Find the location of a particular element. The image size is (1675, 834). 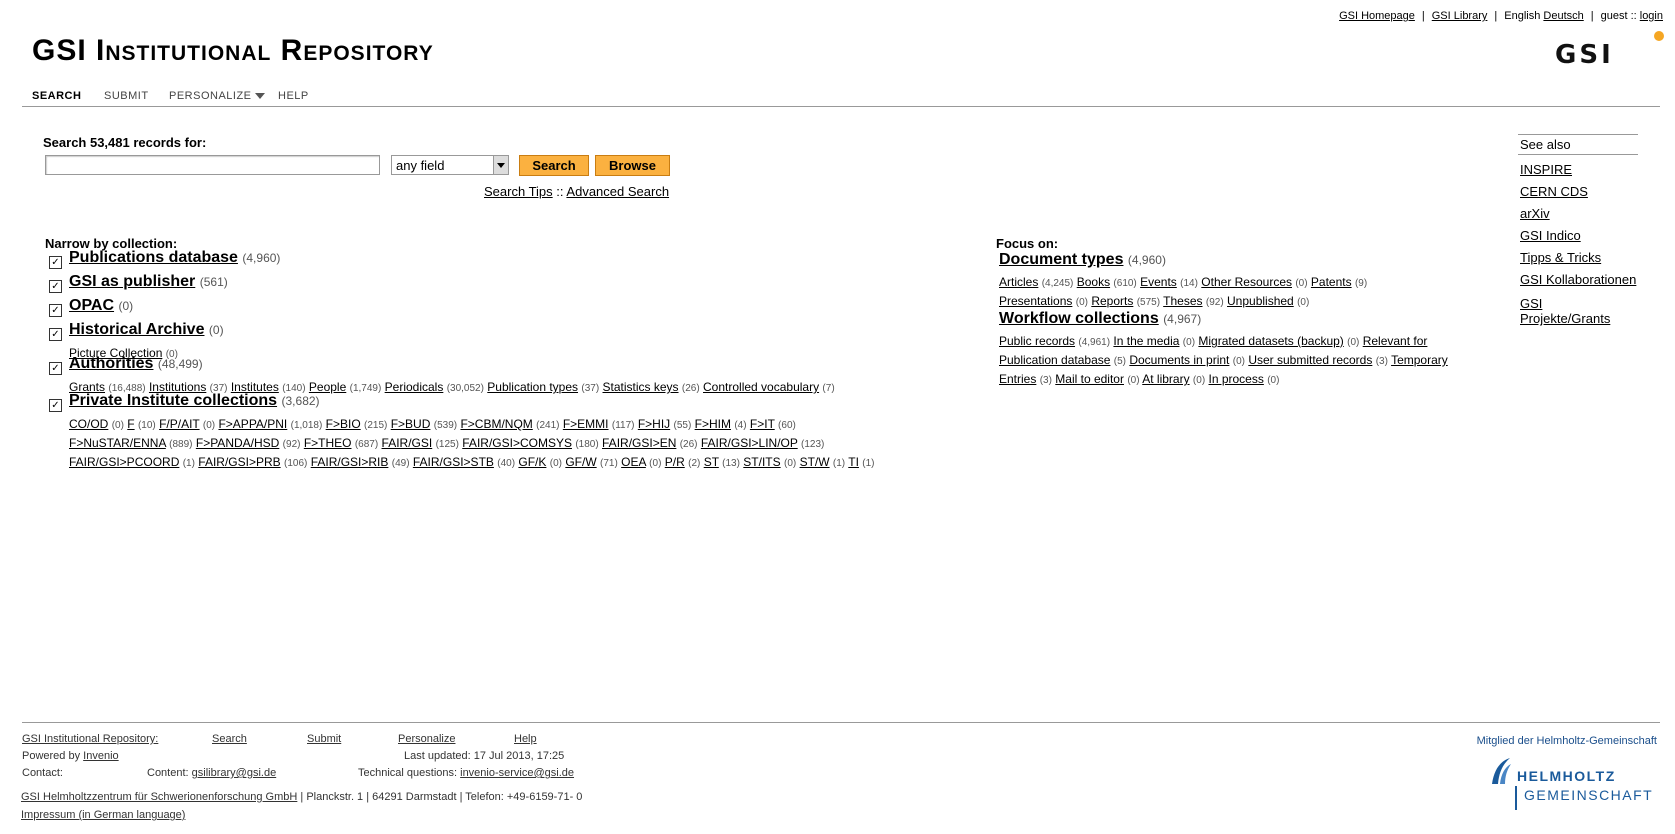

see-also-link-tipps-tricks: Tipps & Tricks is located at coordinates (1560, 257).